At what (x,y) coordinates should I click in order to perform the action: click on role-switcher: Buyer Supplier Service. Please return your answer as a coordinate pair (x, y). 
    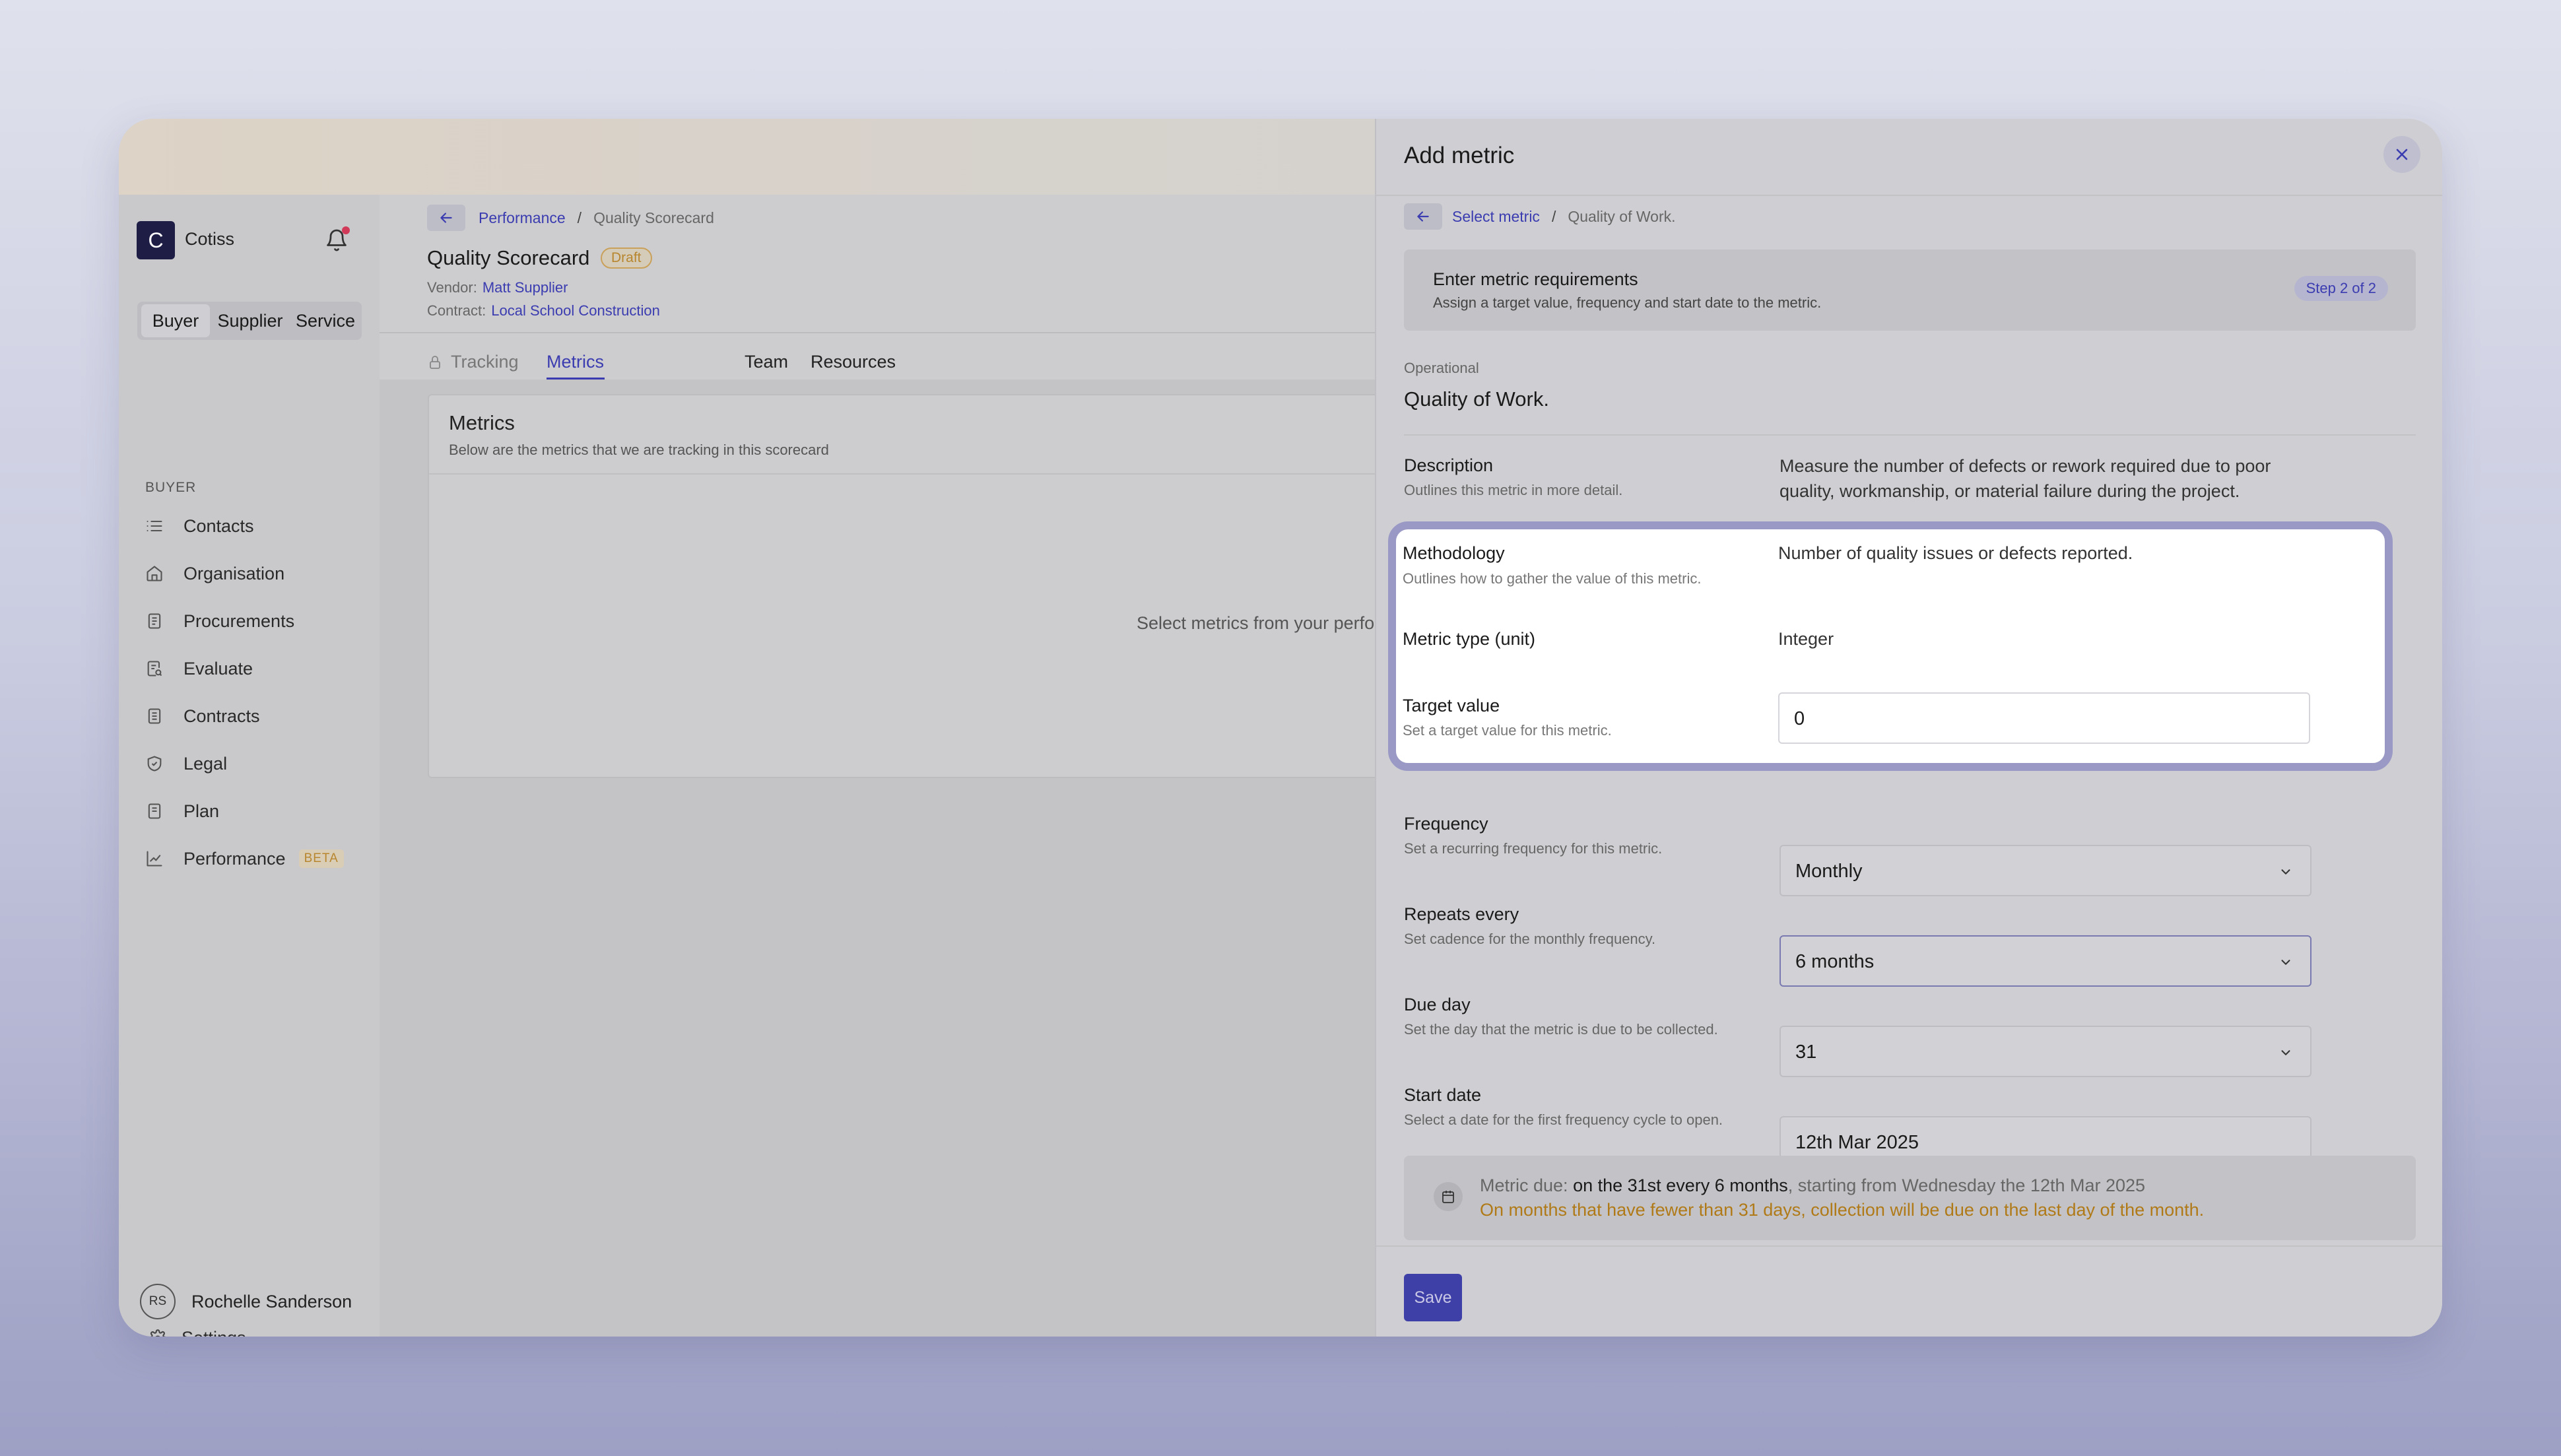
    Looking at the image, I should click on (250, 321).